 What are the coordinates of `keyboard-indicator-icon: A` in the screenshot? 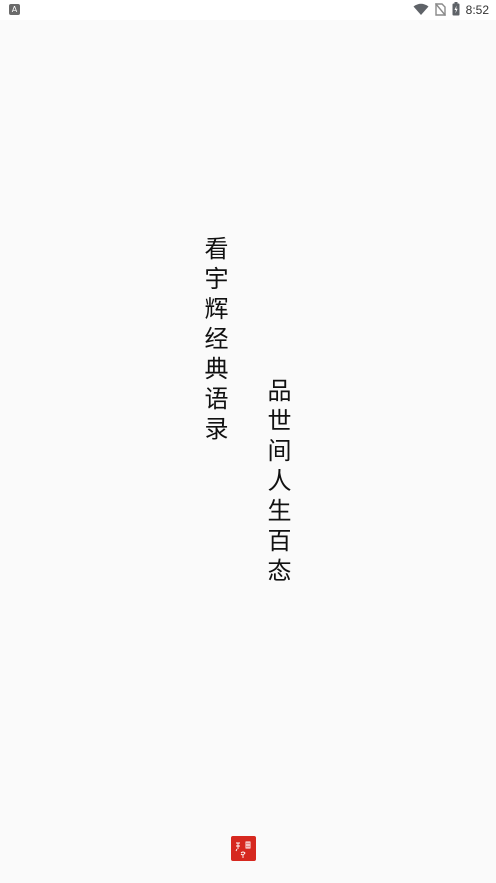 It's located at (14, 9).